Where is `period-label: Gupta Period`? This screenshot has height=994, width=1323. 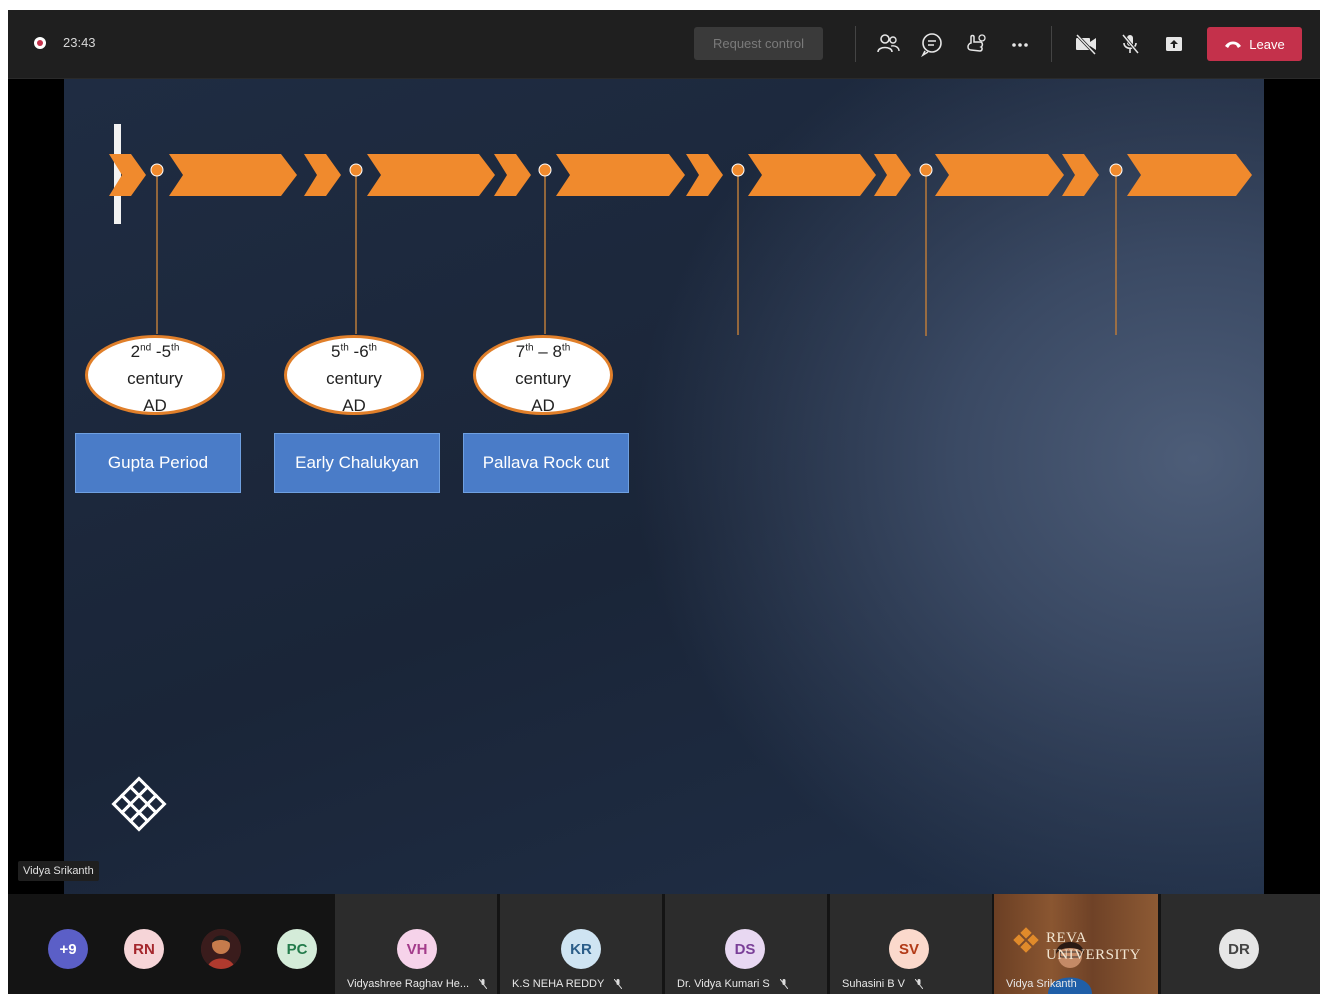 period-label: Gupta Period is located at coordinates (158, 463).